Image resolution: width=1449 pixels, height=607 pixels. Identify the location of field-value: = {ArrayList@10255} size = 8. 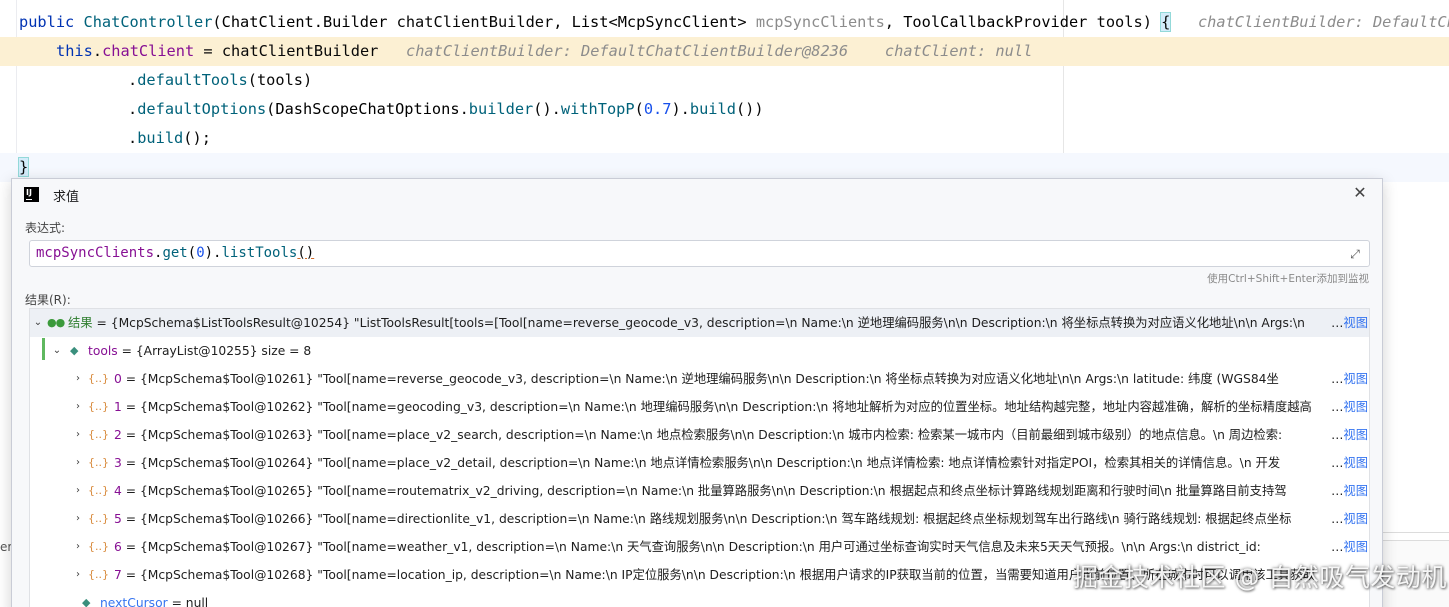
(216, 351).